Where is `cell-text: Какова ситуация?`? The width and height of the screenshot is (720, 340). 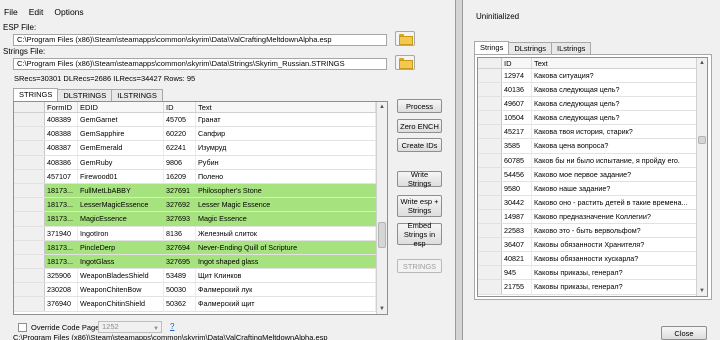 cell-text: Какова ситуация? is located at coordinates (614, 76).